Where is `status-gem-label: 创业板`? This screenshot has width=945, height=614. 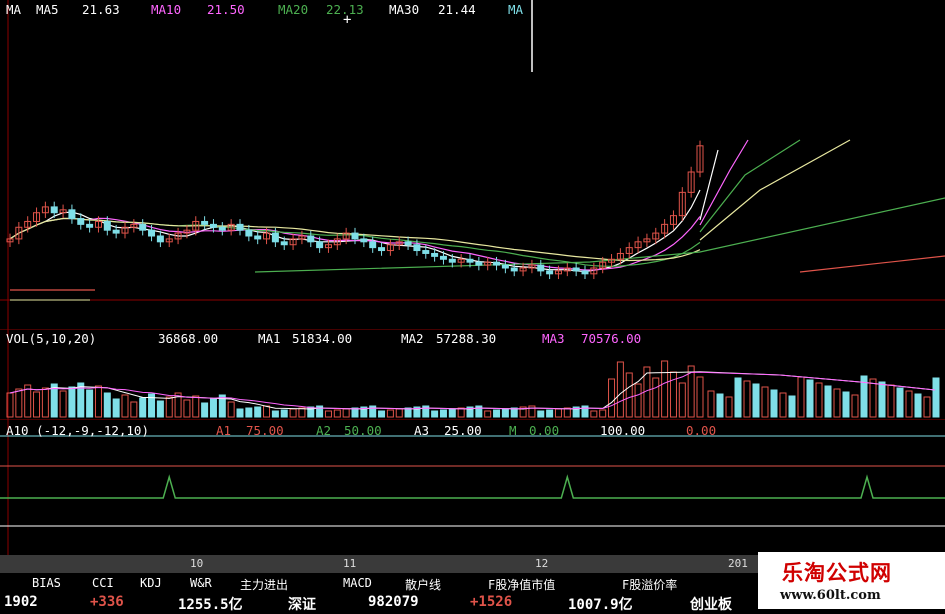
status-gem-label: 创业板 is located at coordinates (711, 604).